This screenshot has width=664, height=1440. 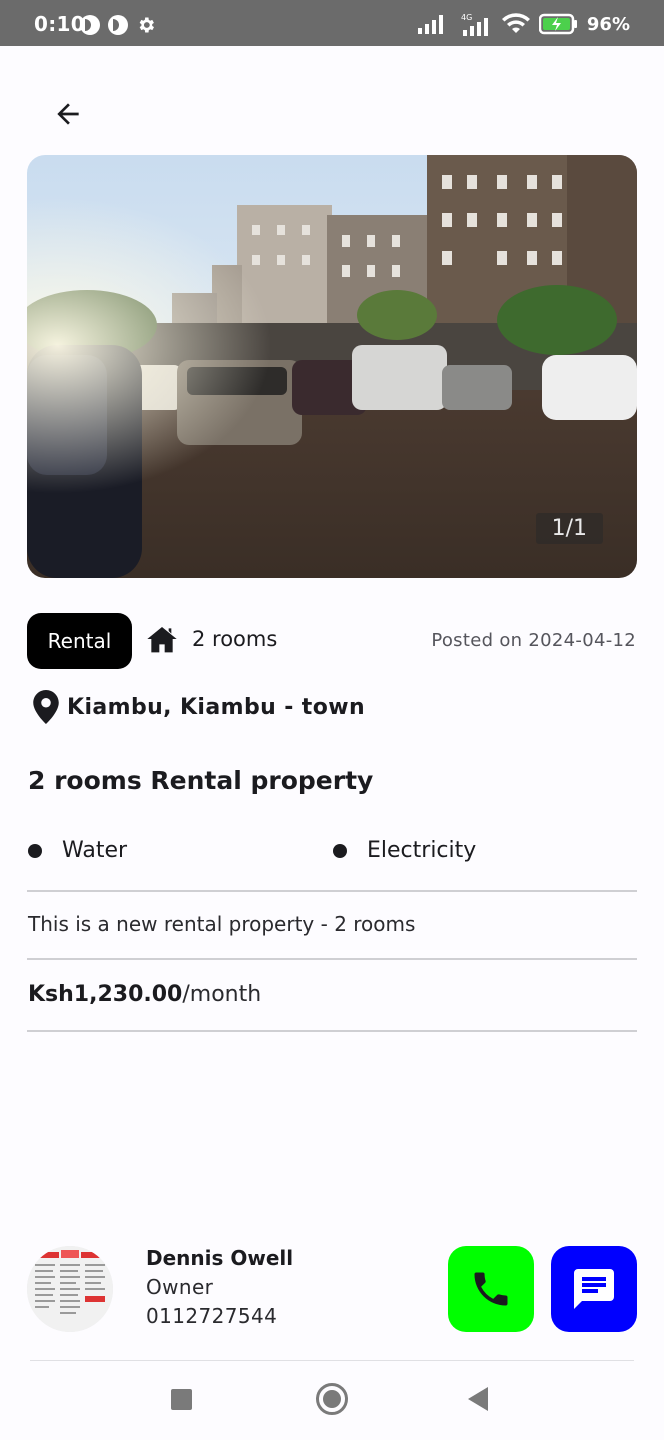 I want to click on amenity-label: Water, so click(x=95, y=850).